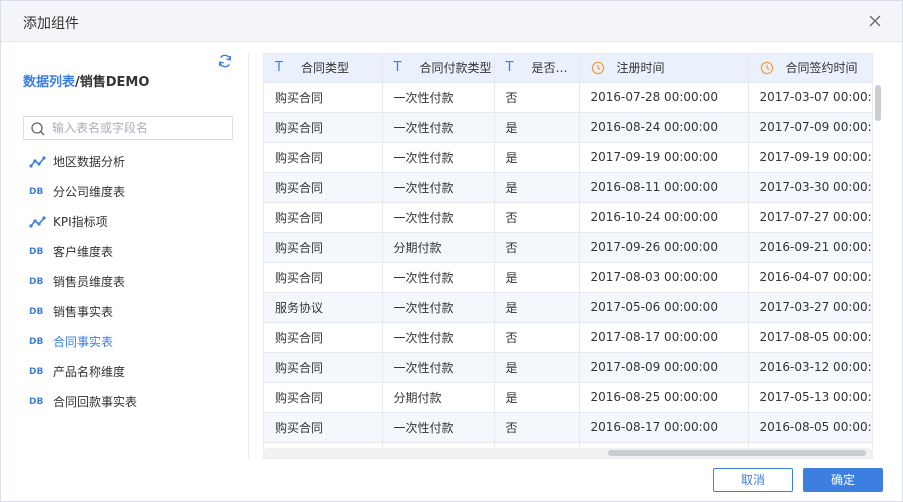 The width and height of the screenshot is (903, 502). What do you see at coordinates (128, 312) in the screenshot?
I see `tree-item: DB 销售事实表` at bounding box center [128, 312].